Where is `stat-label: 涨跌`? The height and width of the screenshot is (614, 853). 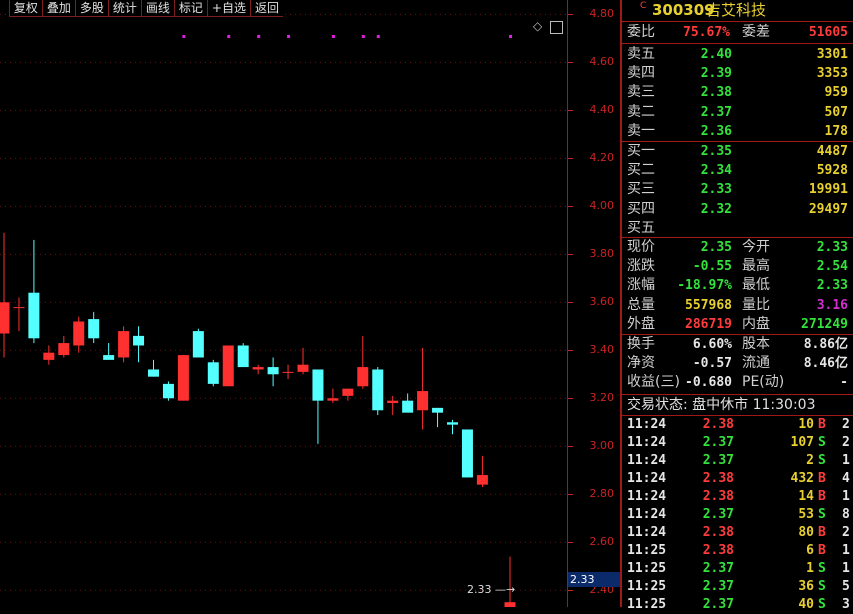 stat-label: 涨跌 is located at coordinates (641, 266).